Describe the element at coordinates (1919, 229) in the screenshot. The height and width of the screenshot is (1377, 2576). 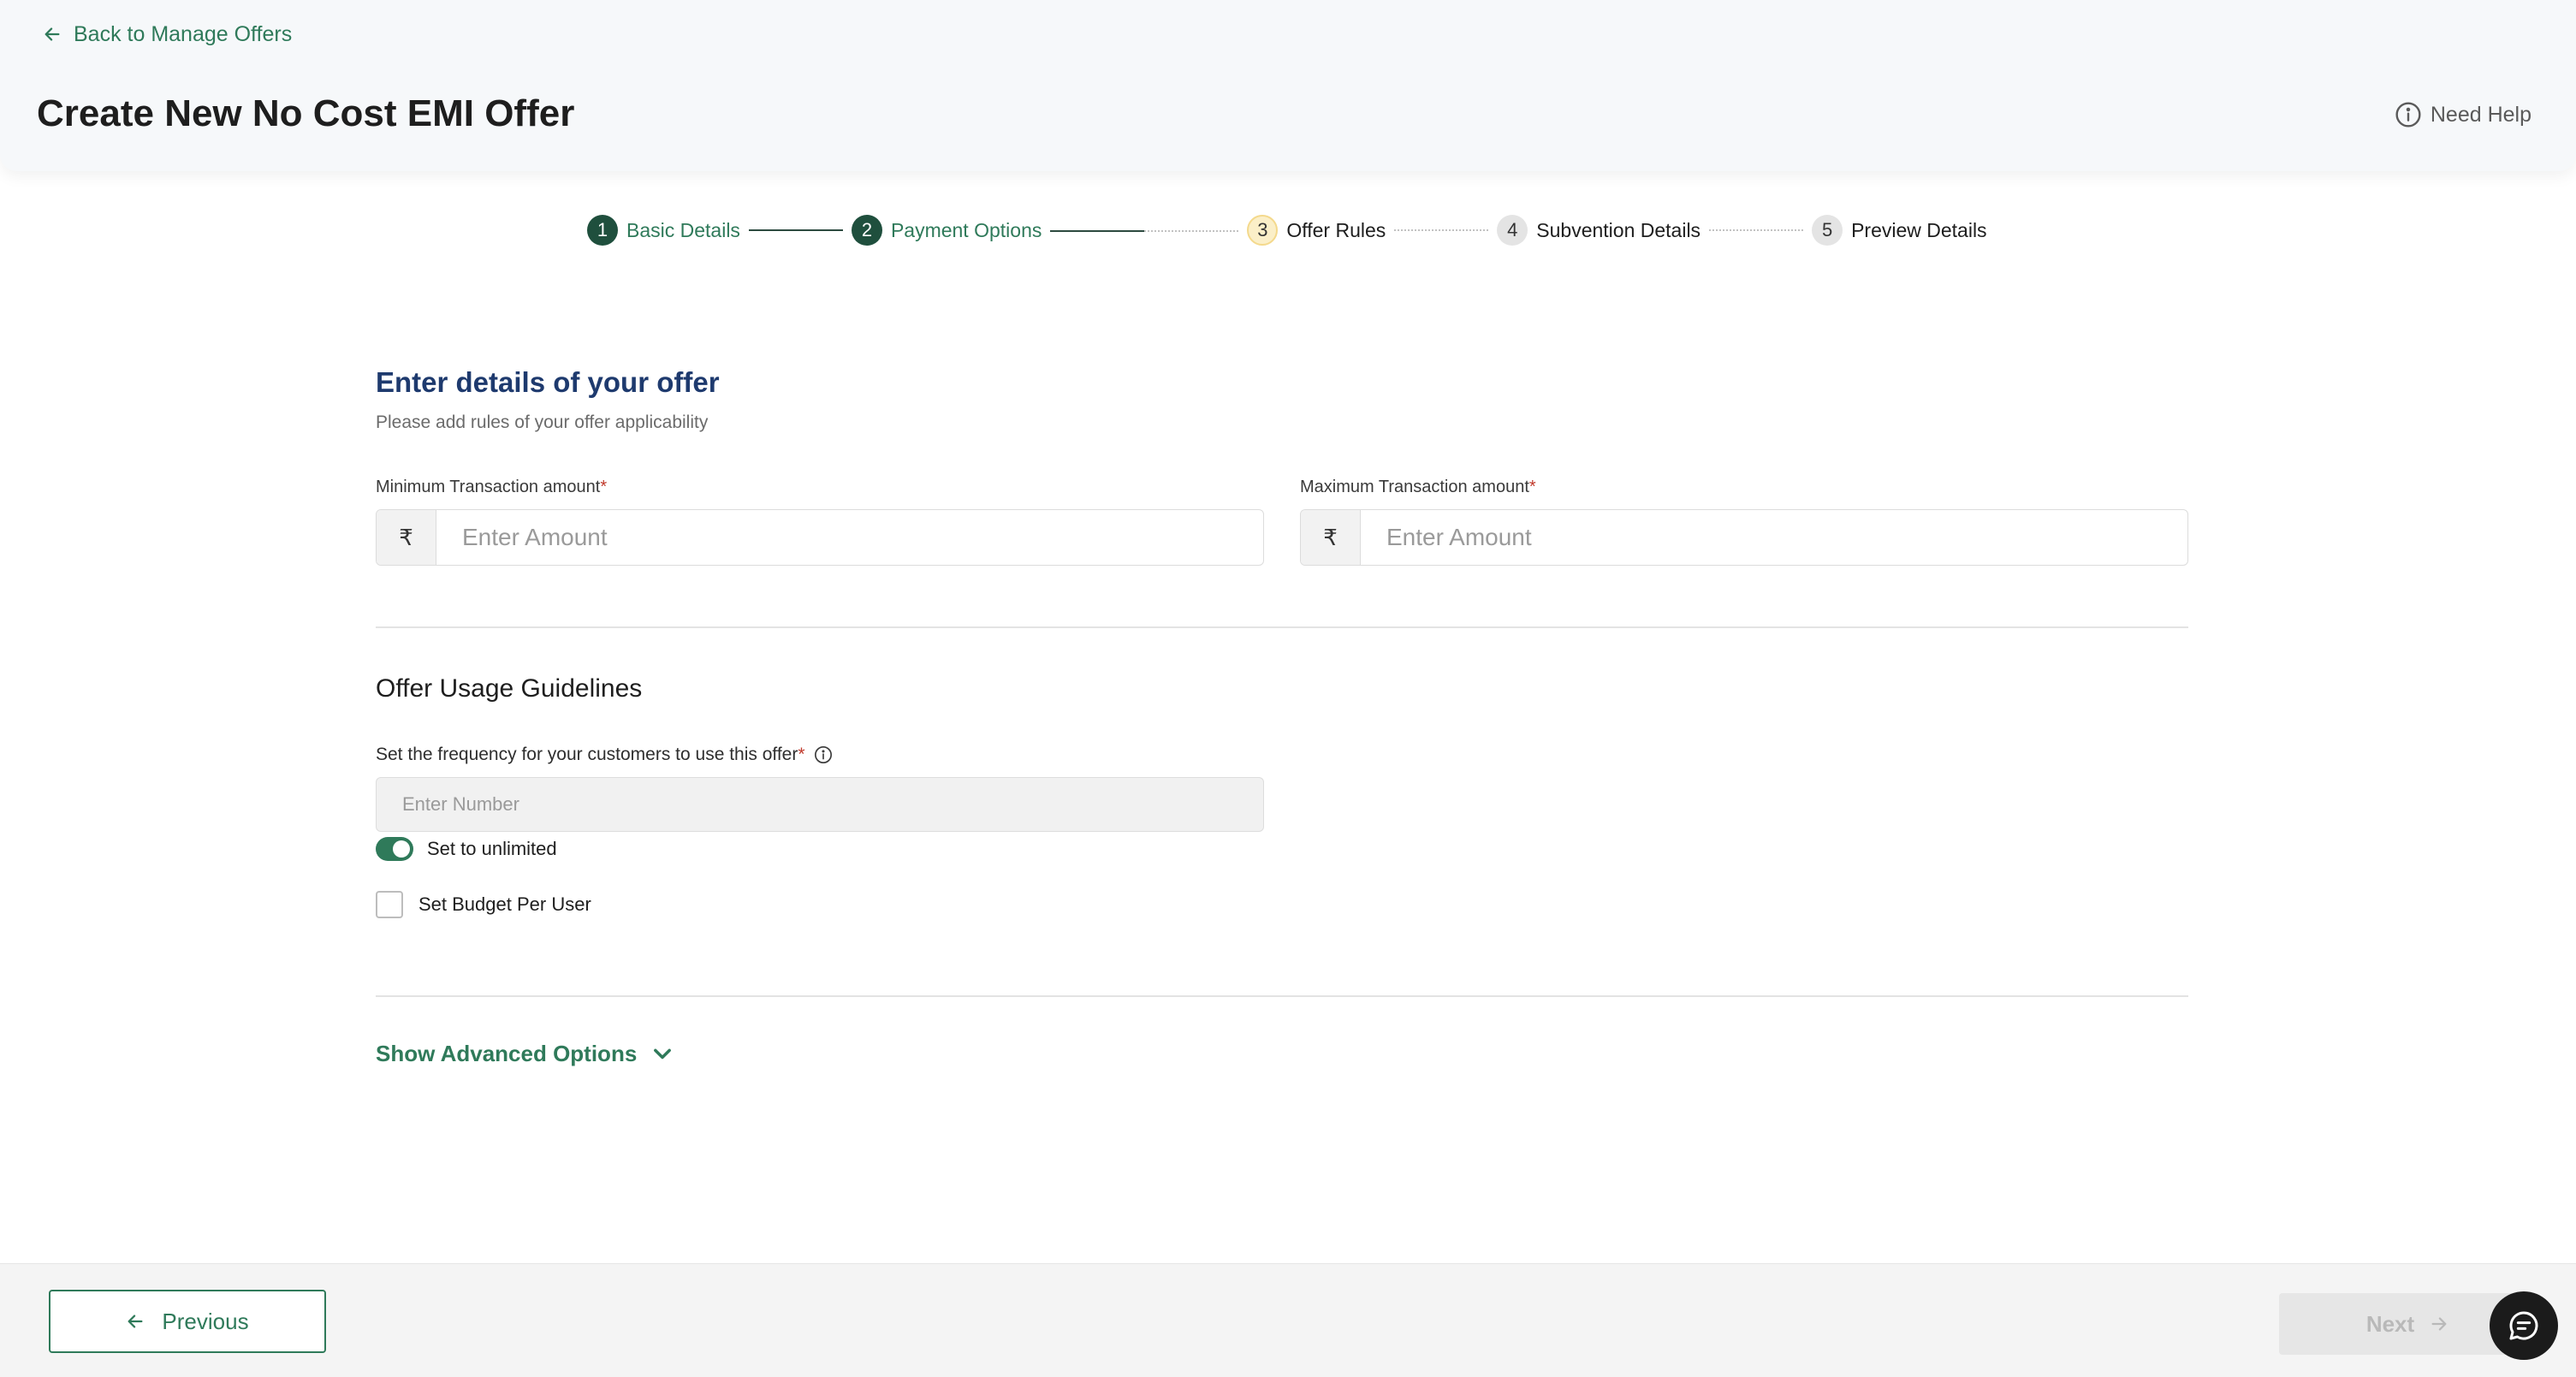
I see `step-label: Preview Details` at that location.